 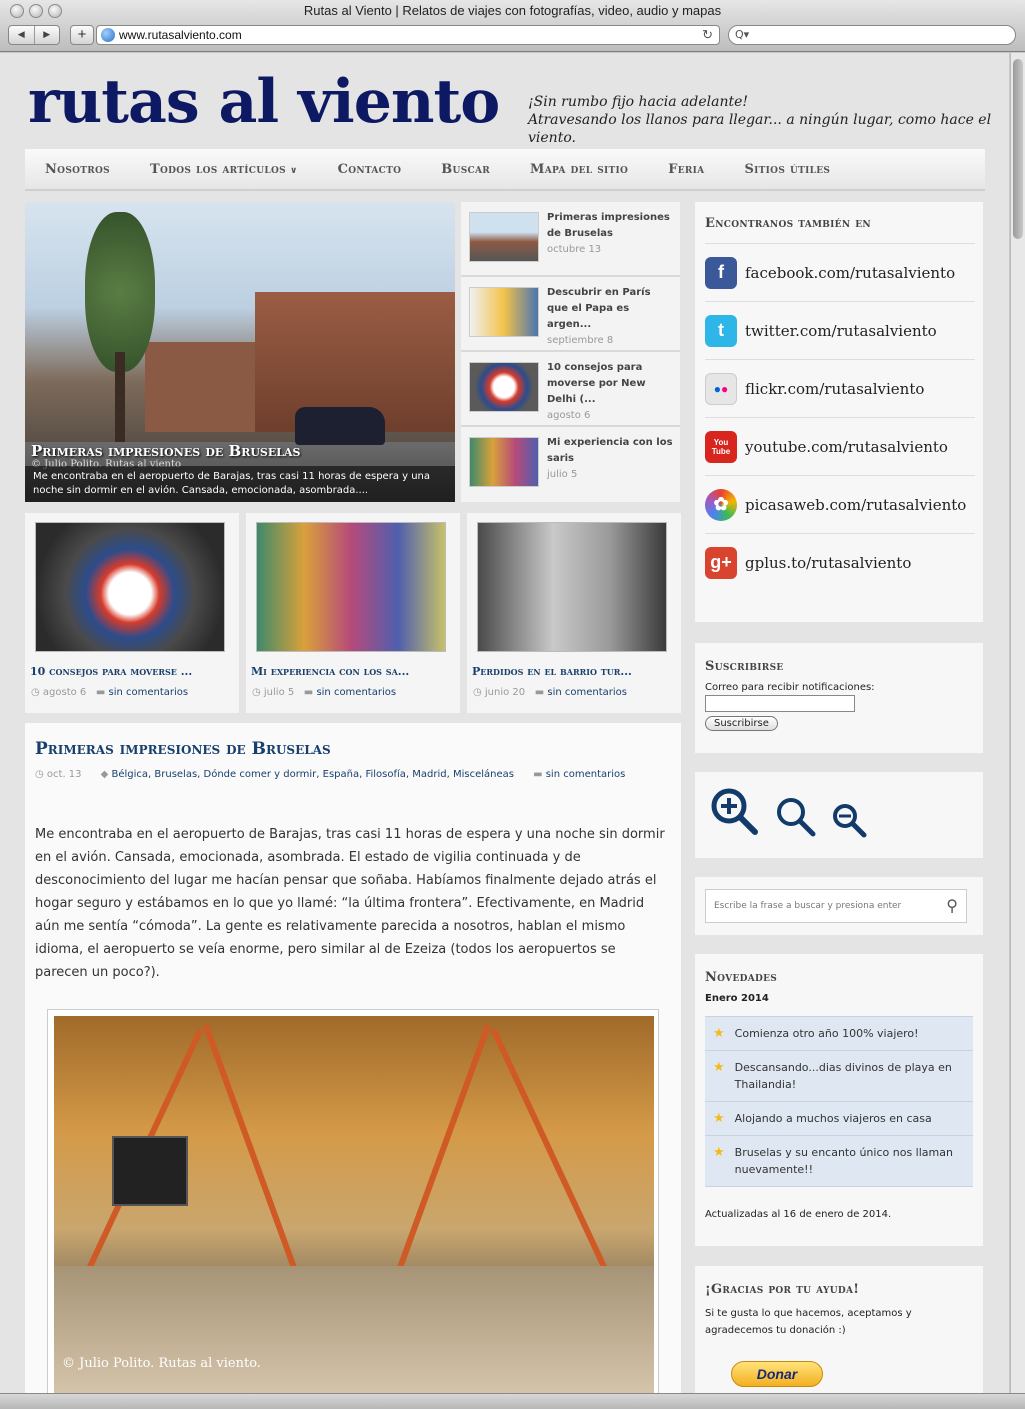 What do you see at coordinates (741, 723) in the screenshot?
I see `subscribe-button: Suscribirse` at bounding box center [741, 723].